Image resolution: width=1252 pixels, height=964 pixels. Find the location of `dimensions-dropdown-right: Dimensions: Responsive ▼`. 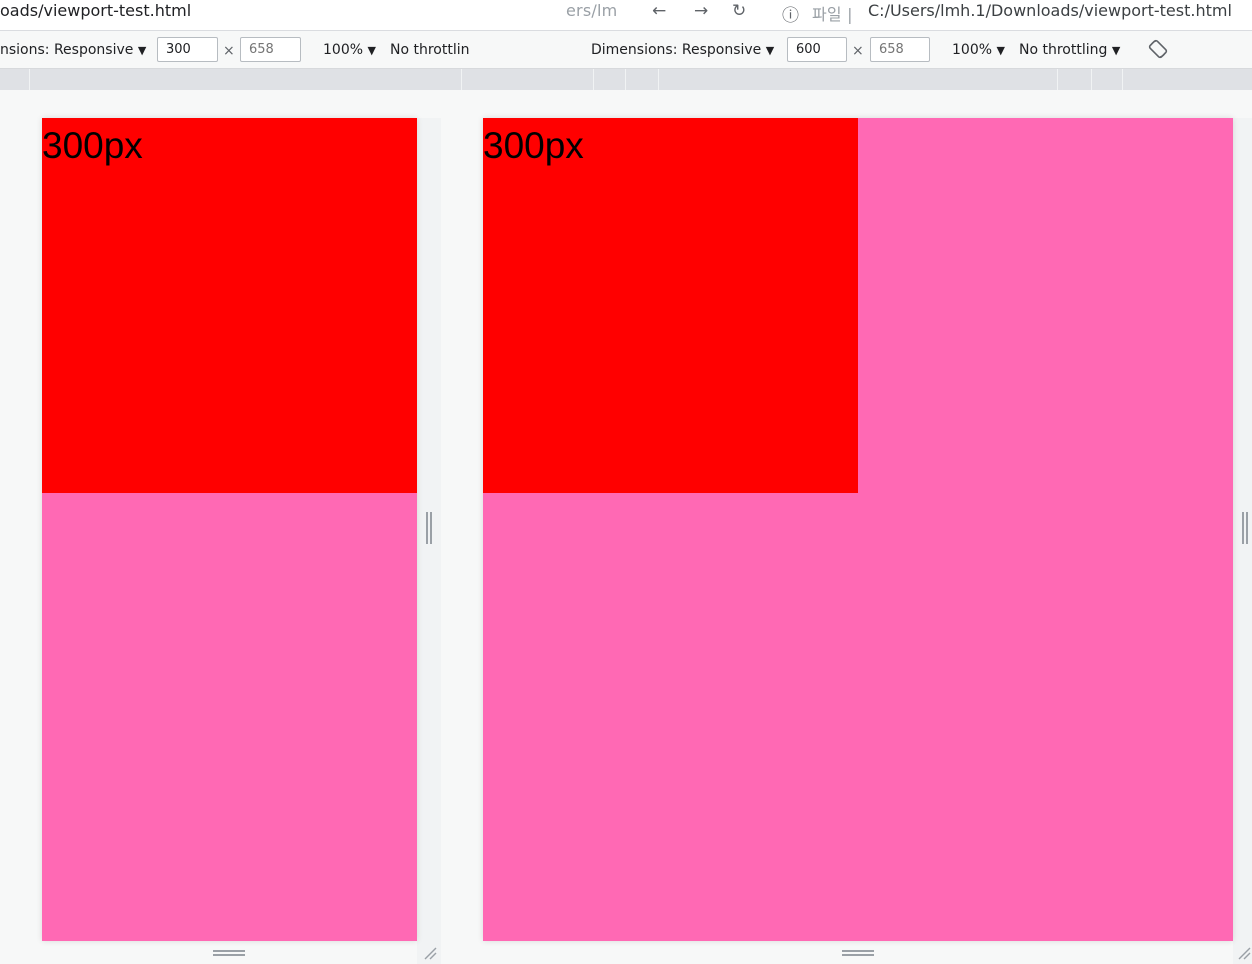

dimensions-dropdown-right: Dimensions: Responsive ▼ is located at coordinates (682, 50).